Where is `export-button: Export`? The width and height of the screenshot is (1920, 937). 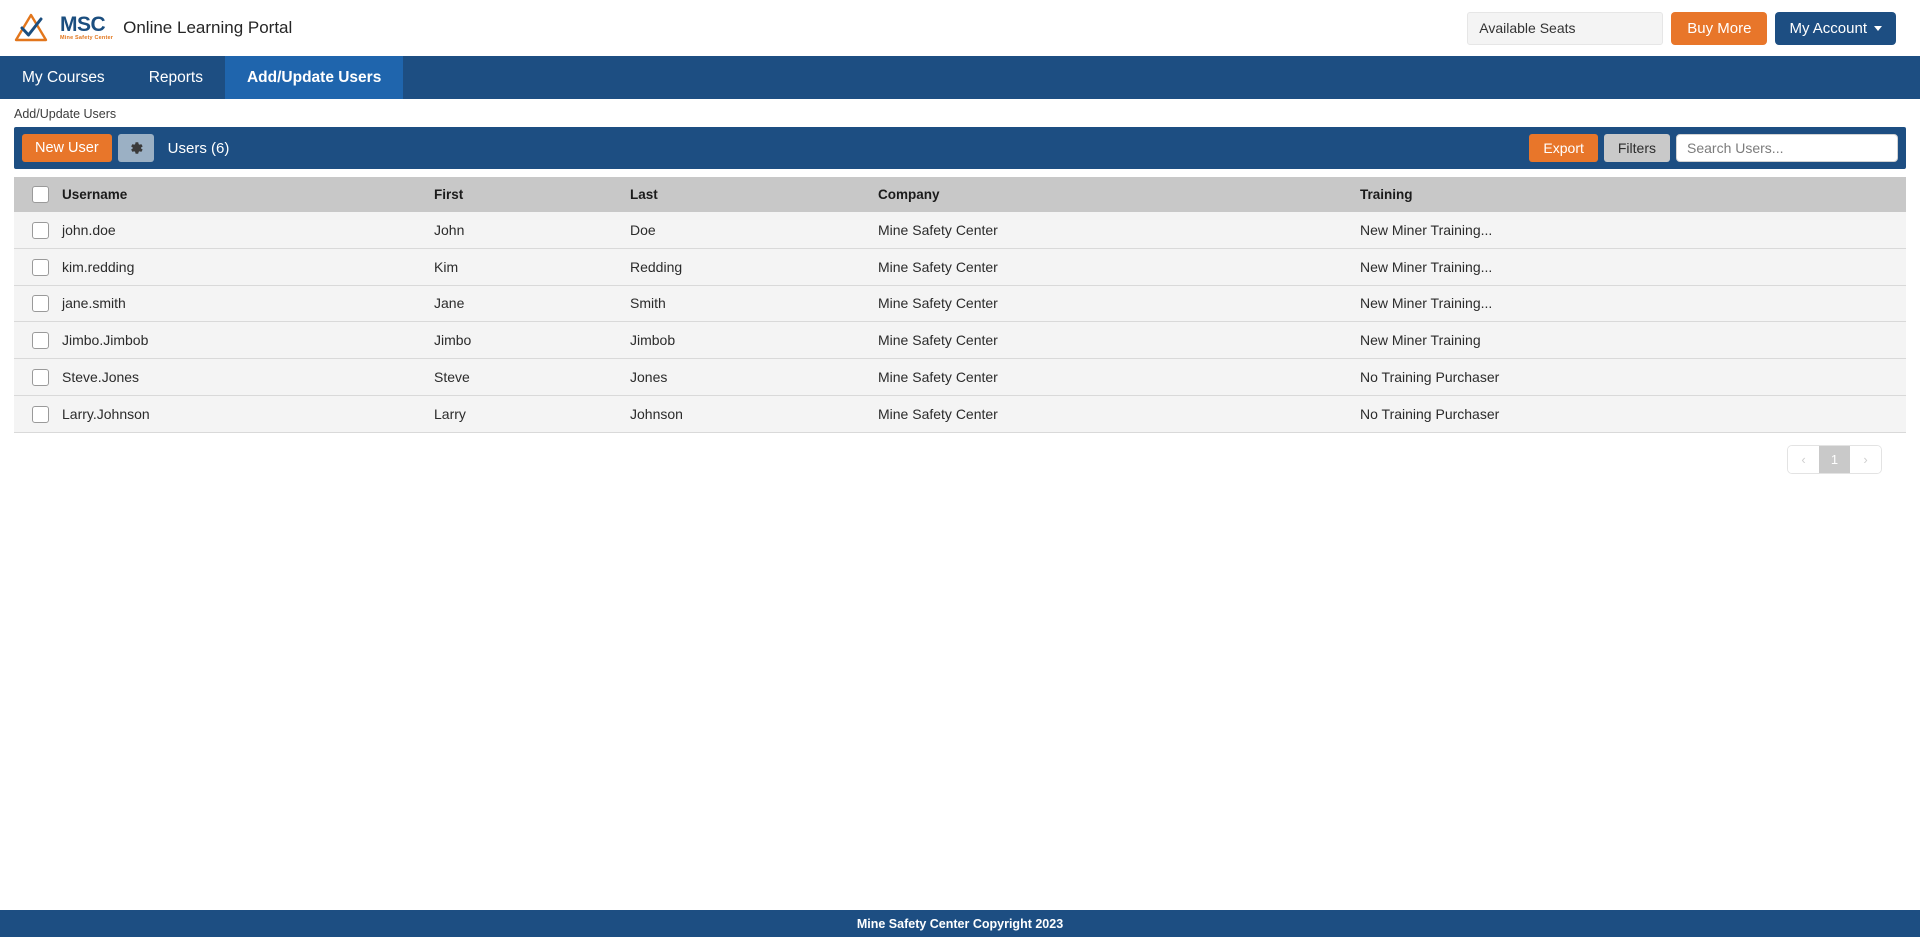 export-button: Export is located at coordinates (1563, 148).